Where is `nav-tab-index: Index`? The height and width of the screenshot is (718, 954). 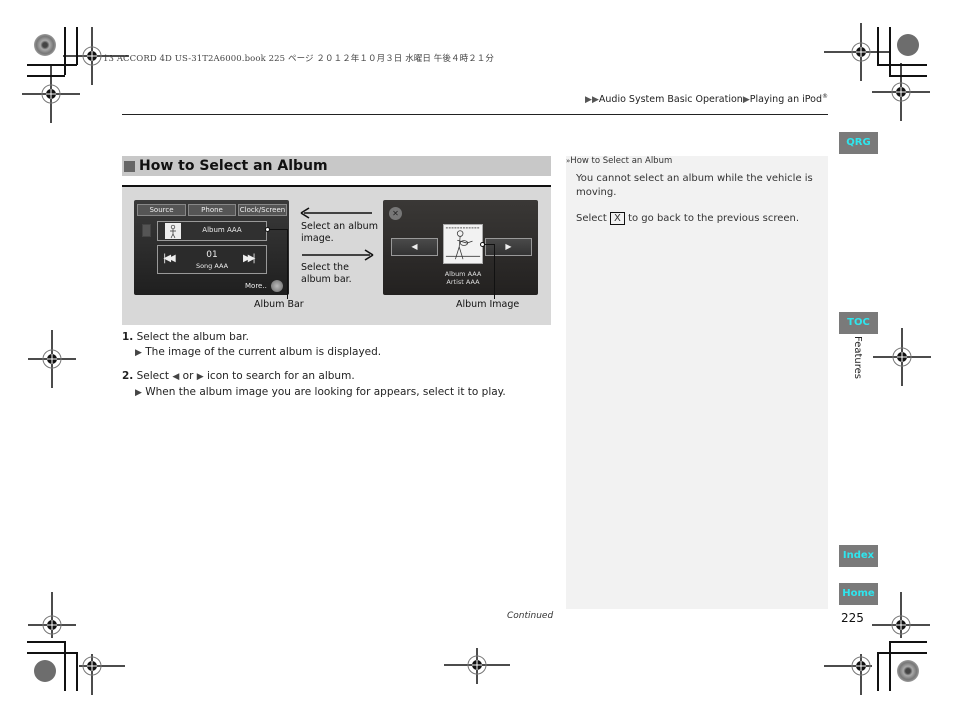
nav-tab-index: Index is located at coordinates (858, 556).